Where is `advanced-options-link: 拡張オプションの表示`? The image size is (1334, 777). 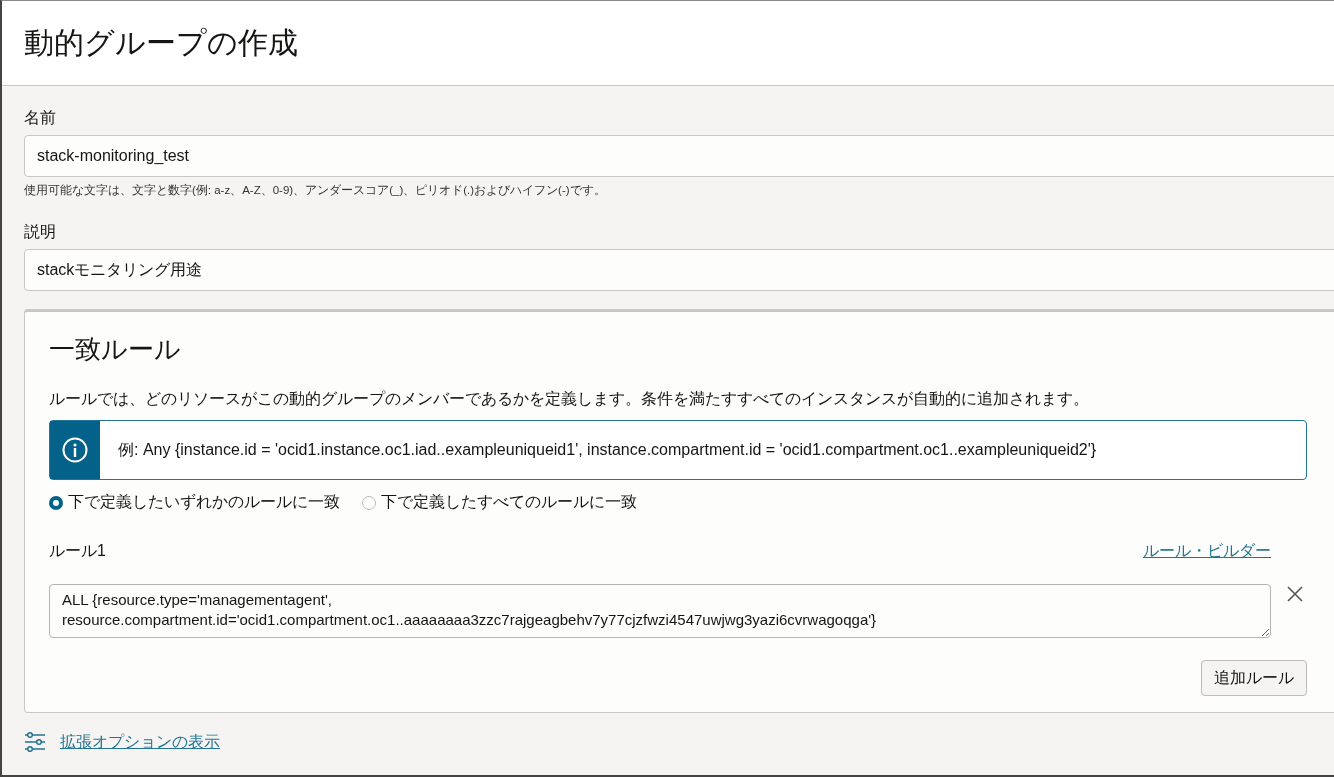 advanced-options-link: 拡張オプションの表示 is located at coordinates (140, 742).